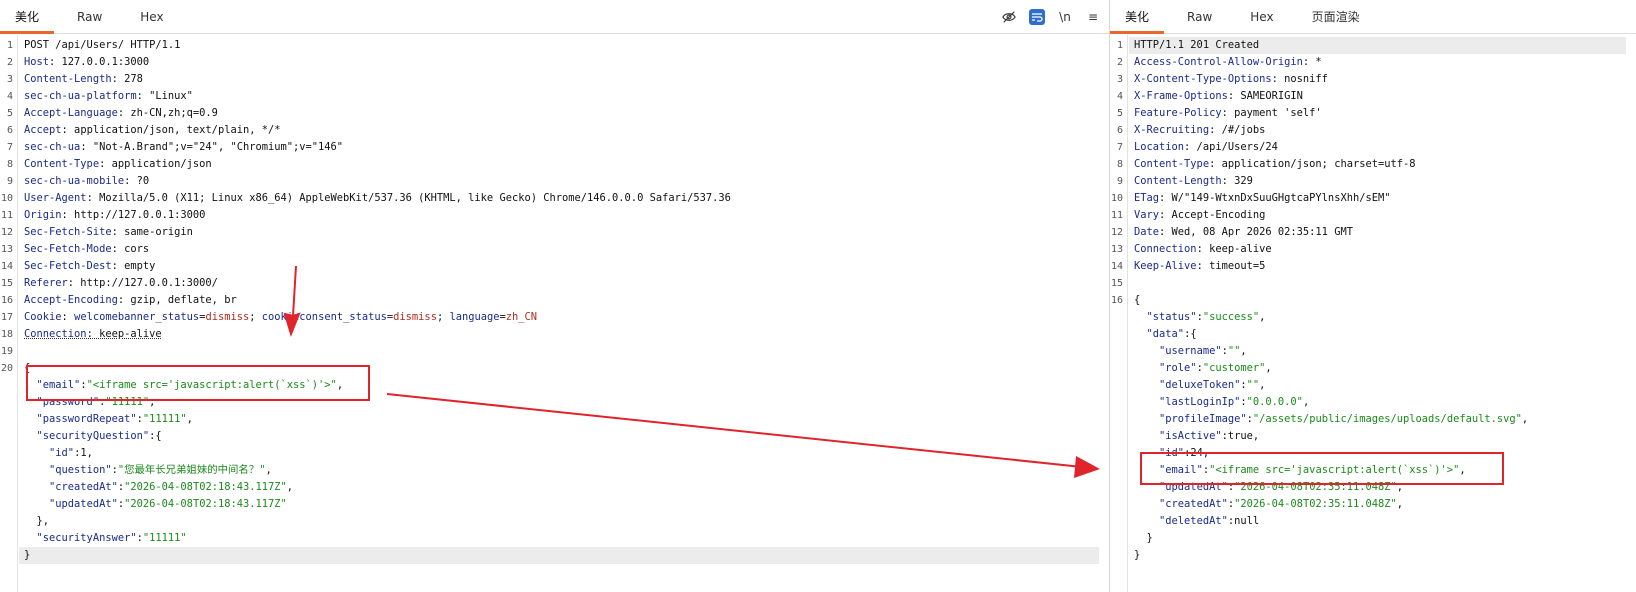 Image resolution: width=1636 pixels, height=592 pixels. Describe the element at coordinates (177, 300) in the screenshot. I see `header-value: : gzip, deflate, br` at that location.